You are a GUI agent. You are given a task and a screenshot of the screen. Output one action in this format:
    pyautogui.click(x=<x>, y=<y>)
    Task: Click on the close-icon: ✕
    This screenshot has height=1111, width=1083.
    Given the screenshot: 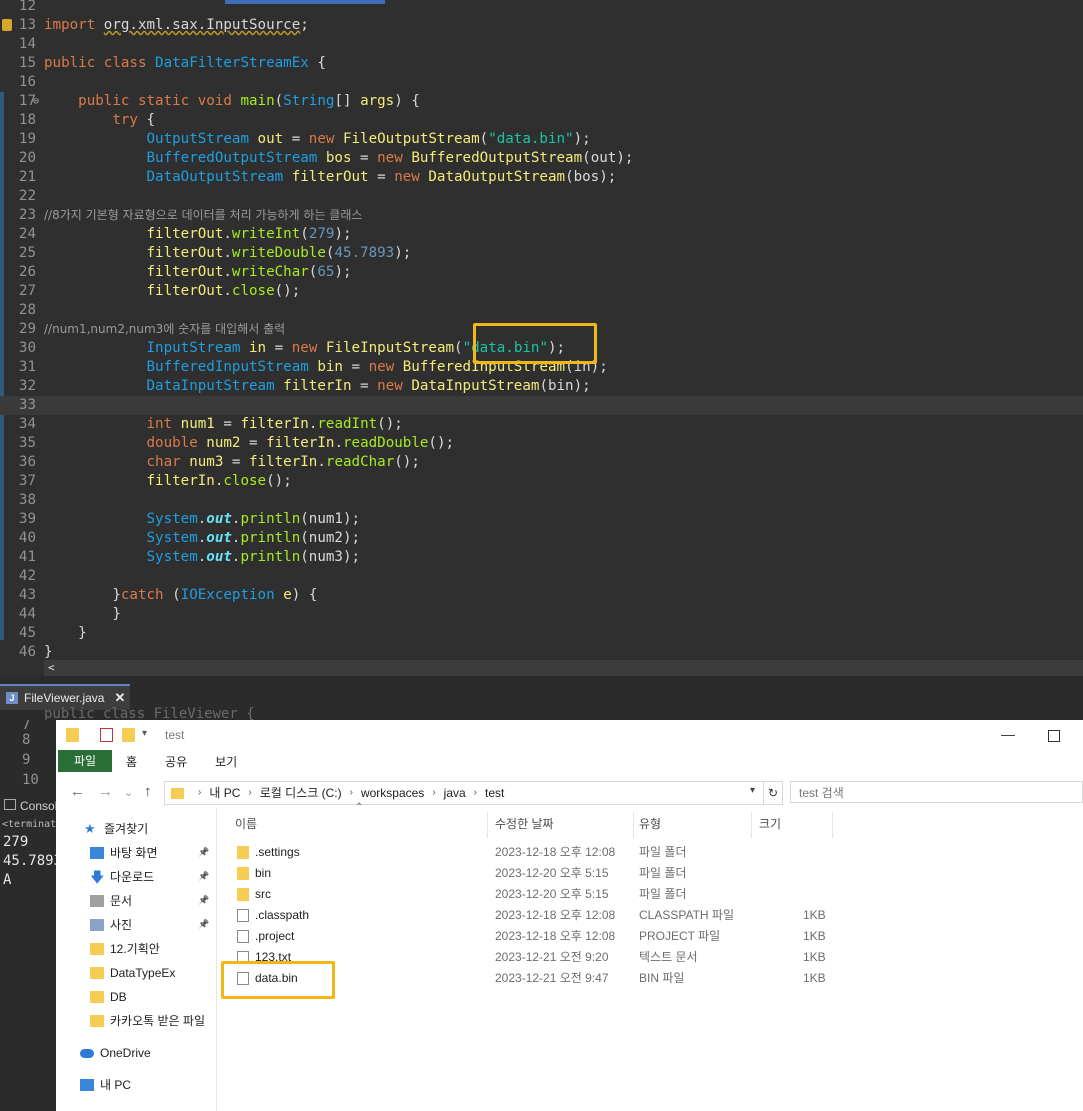 What is the action you would take?
    pyautogui.click(x=119, y=698)
    